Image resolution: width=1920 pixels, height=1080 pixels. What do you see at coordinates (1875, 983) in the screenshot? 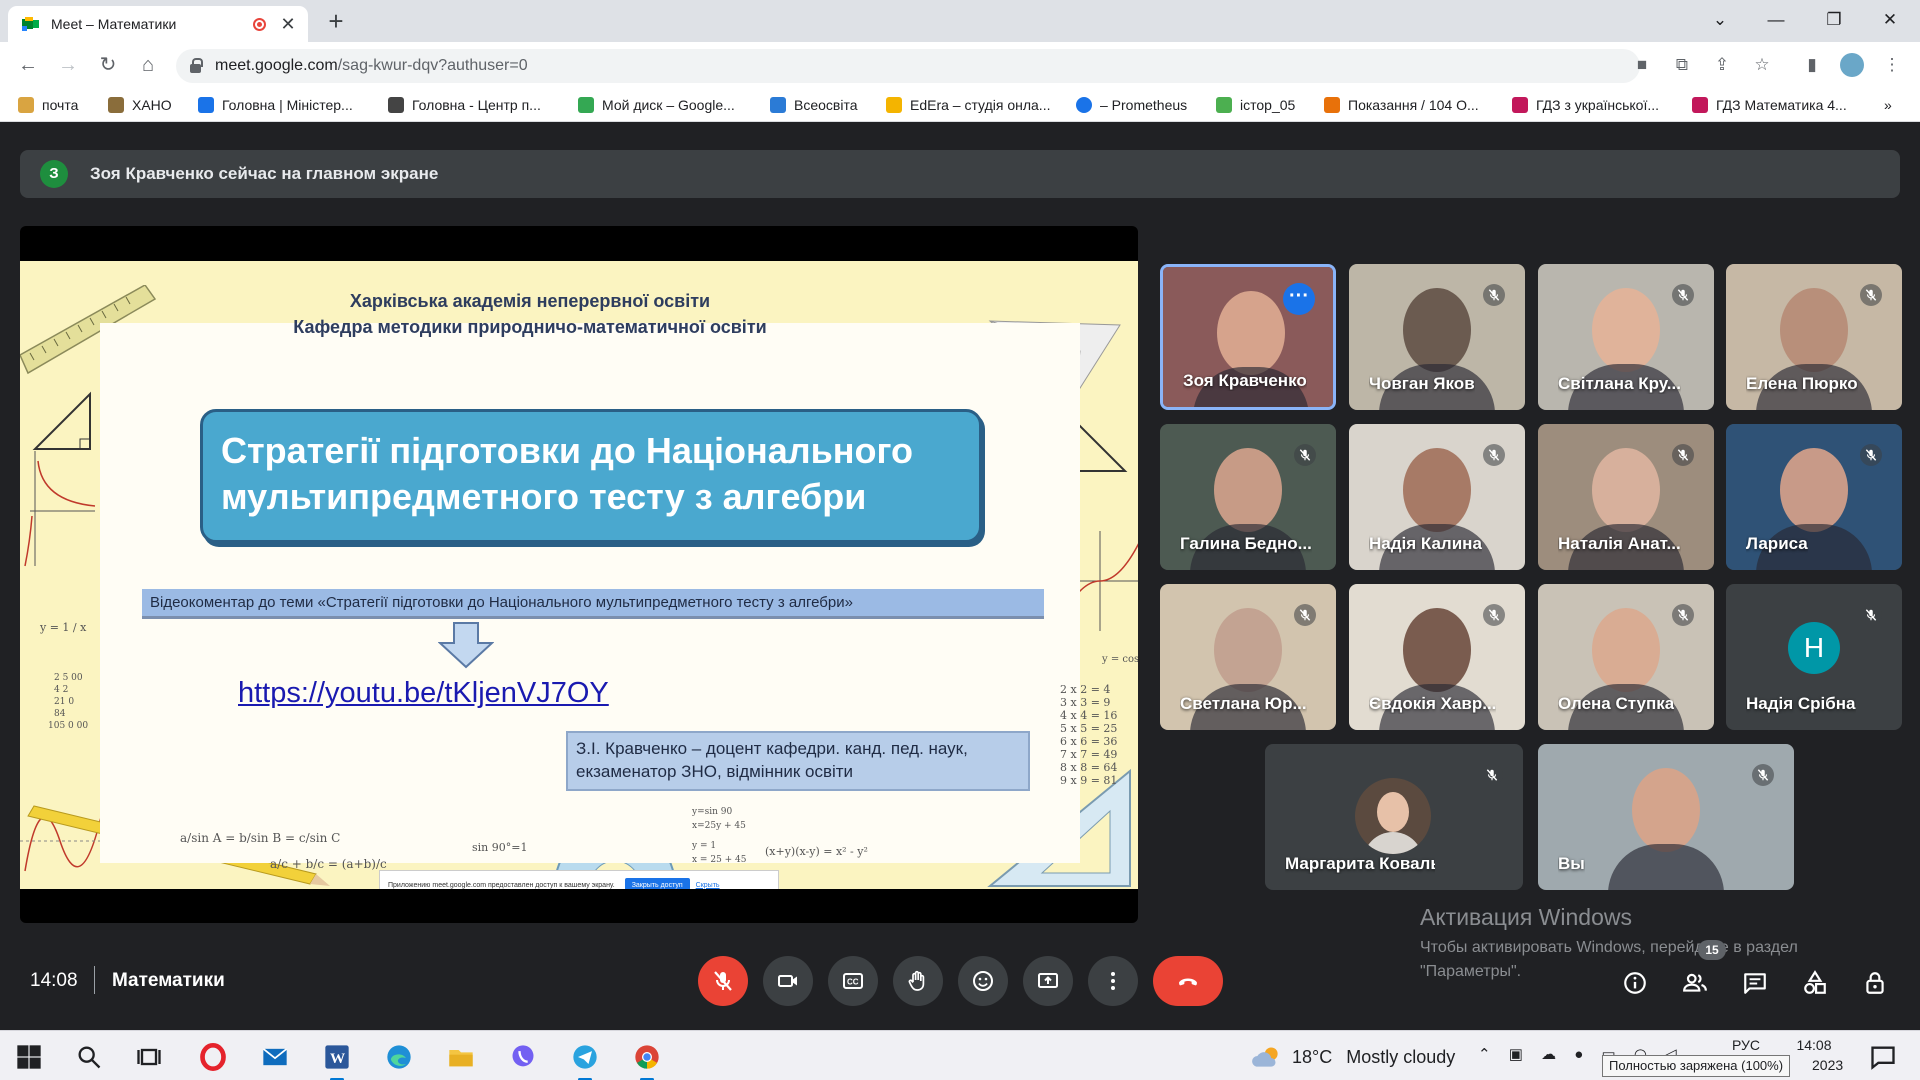
I see `host-controls-button` at bounding box center [1875, 983].